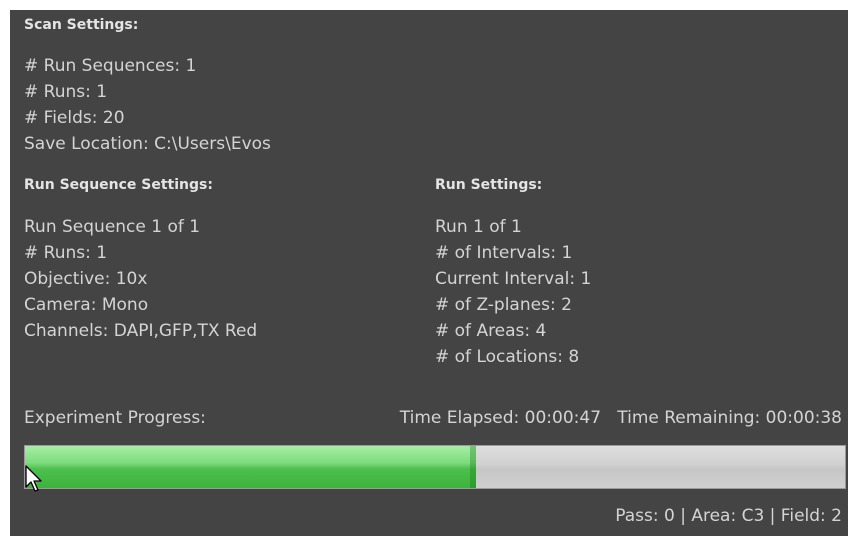 The image size is (848, 536). What do you see at coordinates (489, 185) in the screenshot?
I see `run-settings-header: Run Settings:` at bounding box center [489, 185].